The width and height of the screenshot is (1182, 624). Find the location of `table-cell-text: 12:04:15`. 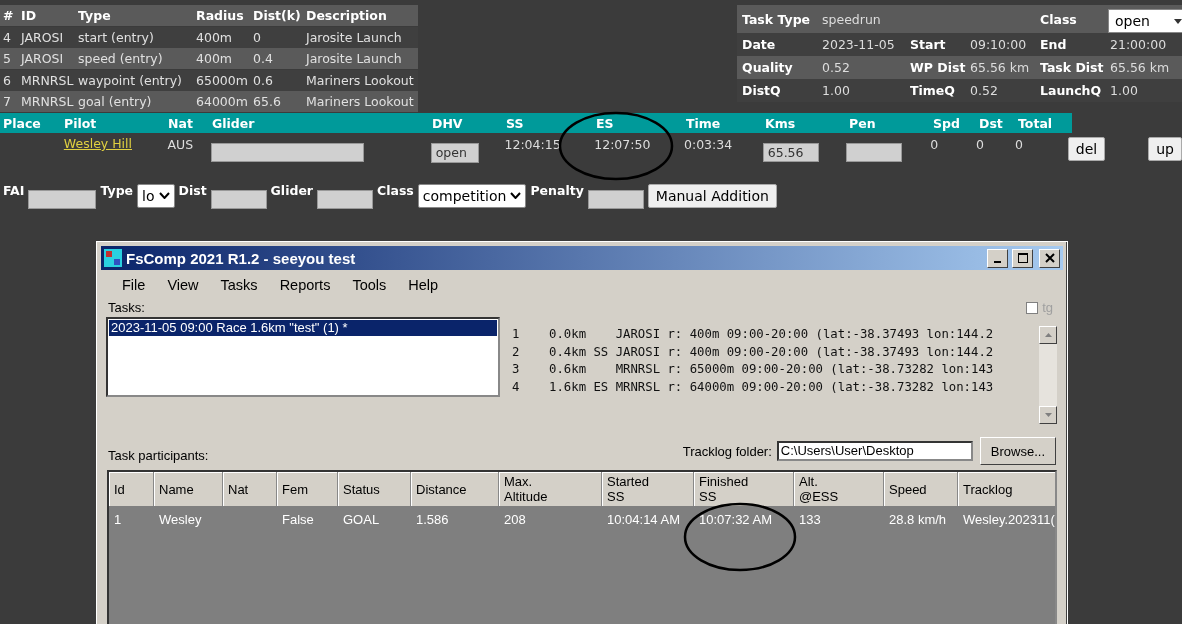

table-cell-text: 12:04:15 is located at coordinates (532, 144).